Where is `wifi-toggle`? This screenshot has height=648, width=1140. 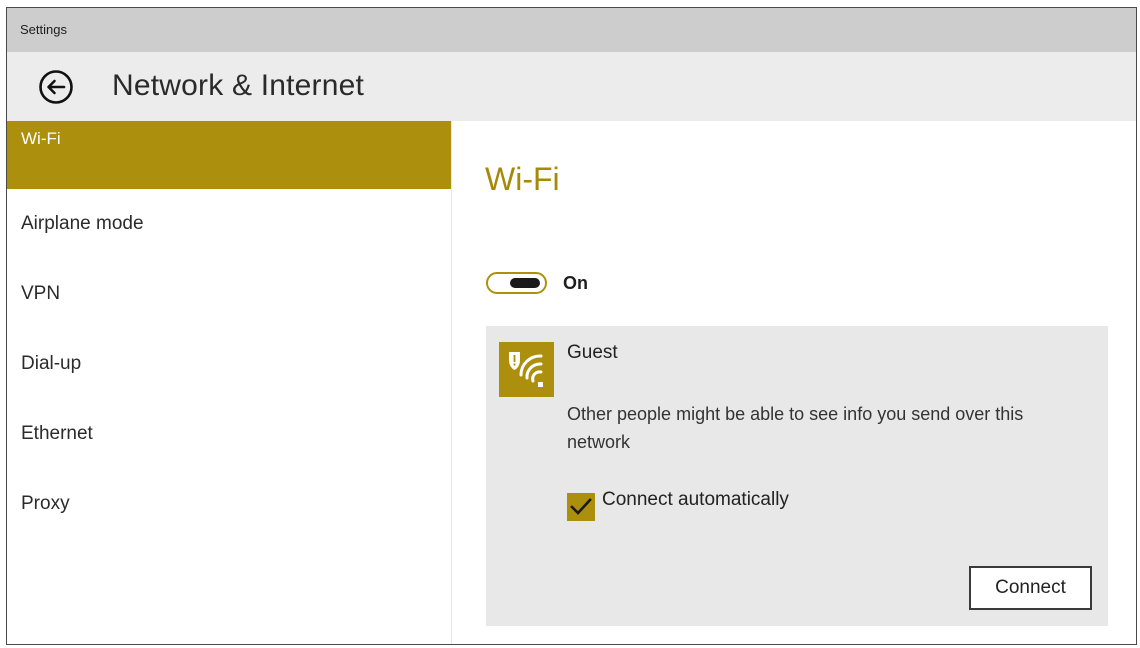
wifi-toggle is located at coordinates (516, 283).